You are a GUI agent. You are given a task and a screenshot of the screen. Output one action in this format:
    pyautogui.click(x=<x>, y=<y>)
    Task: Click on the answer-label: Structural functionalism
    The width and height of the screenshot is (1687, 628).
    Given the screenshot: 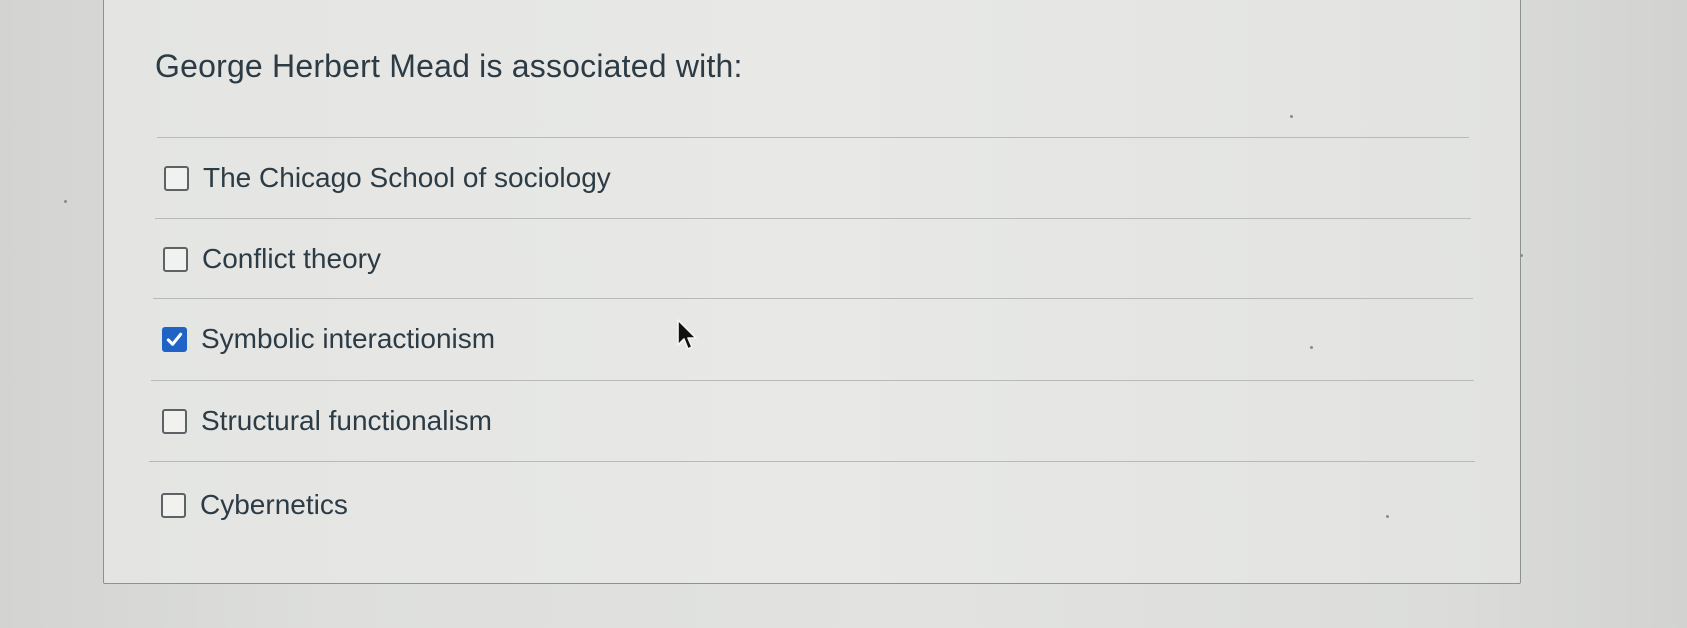 What is the action you would take?
    pyautogui.click(x=347, y=420)
    